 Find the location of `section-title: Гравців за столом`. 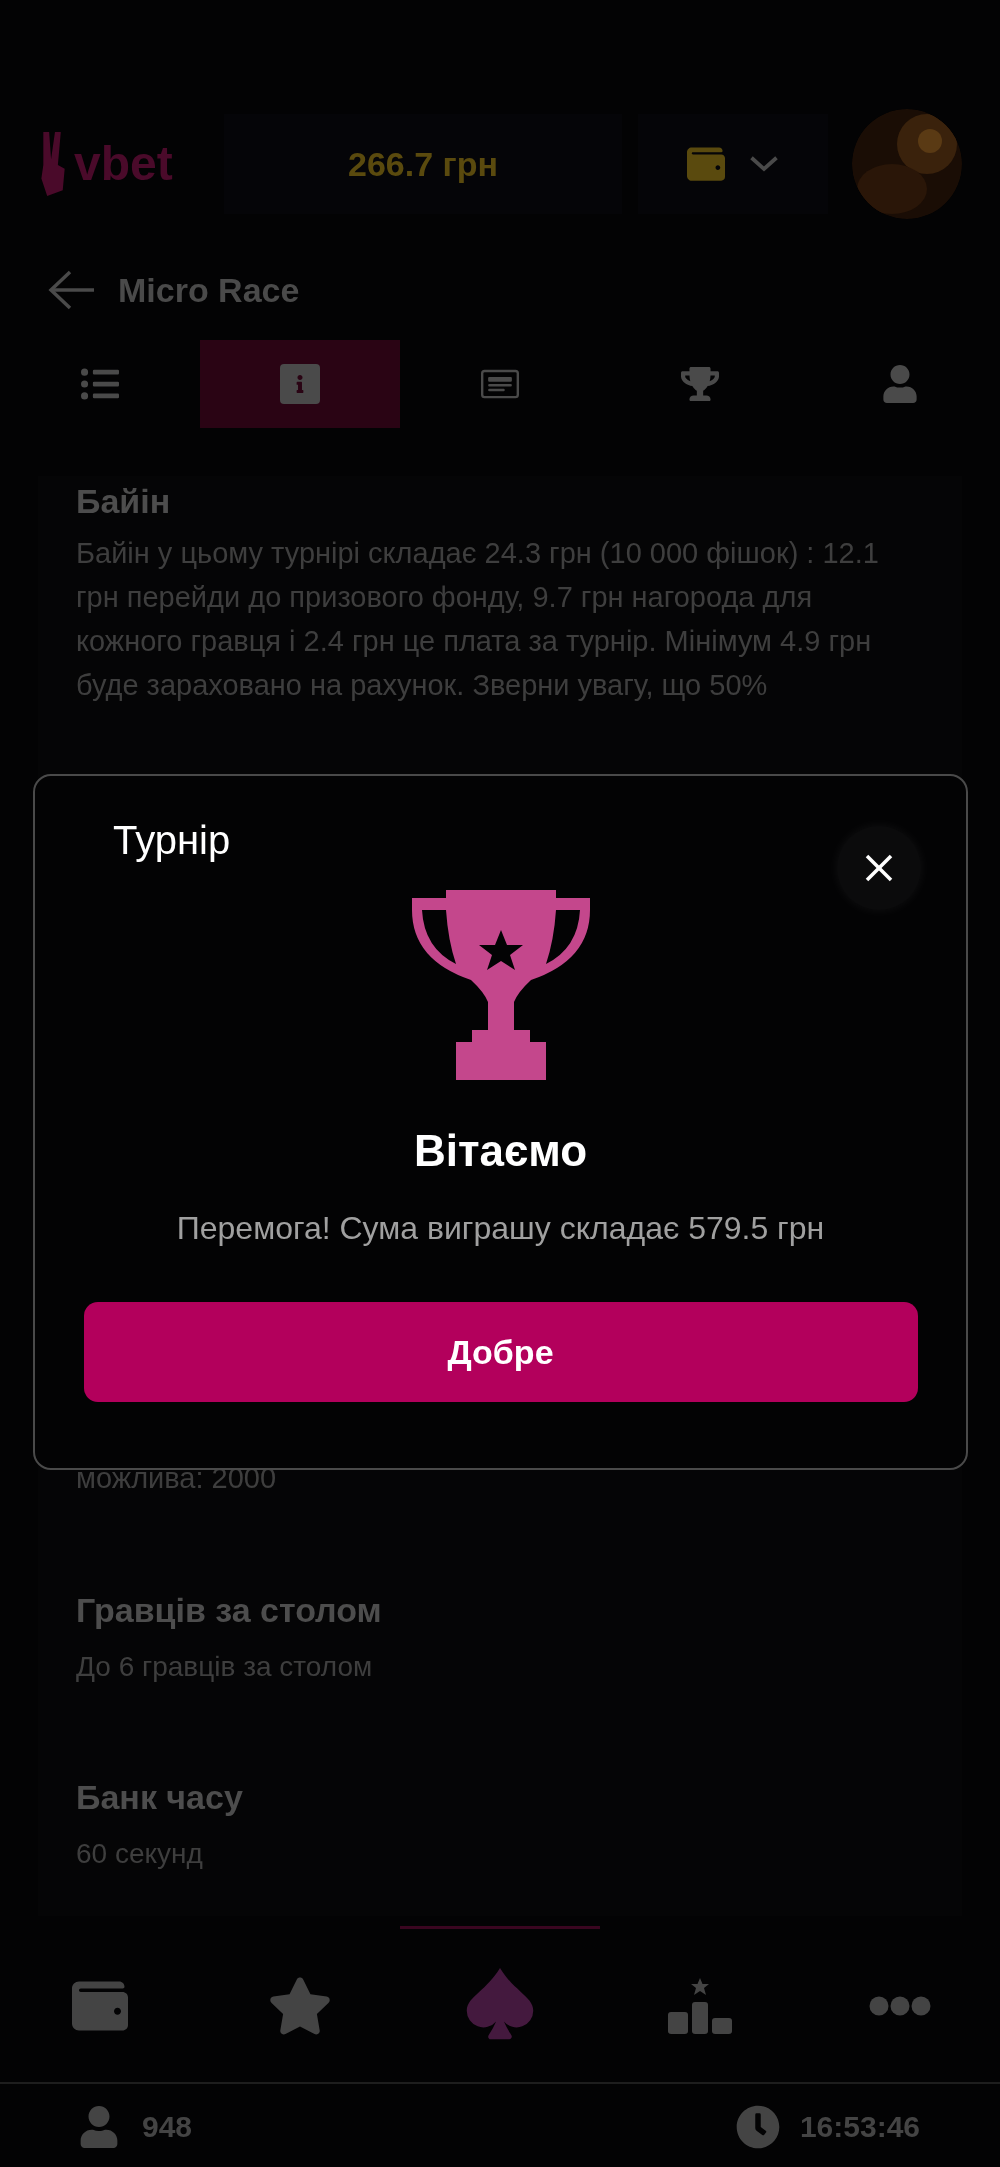

section-title: Гравців за столом is located at coordinates (229, 1610).